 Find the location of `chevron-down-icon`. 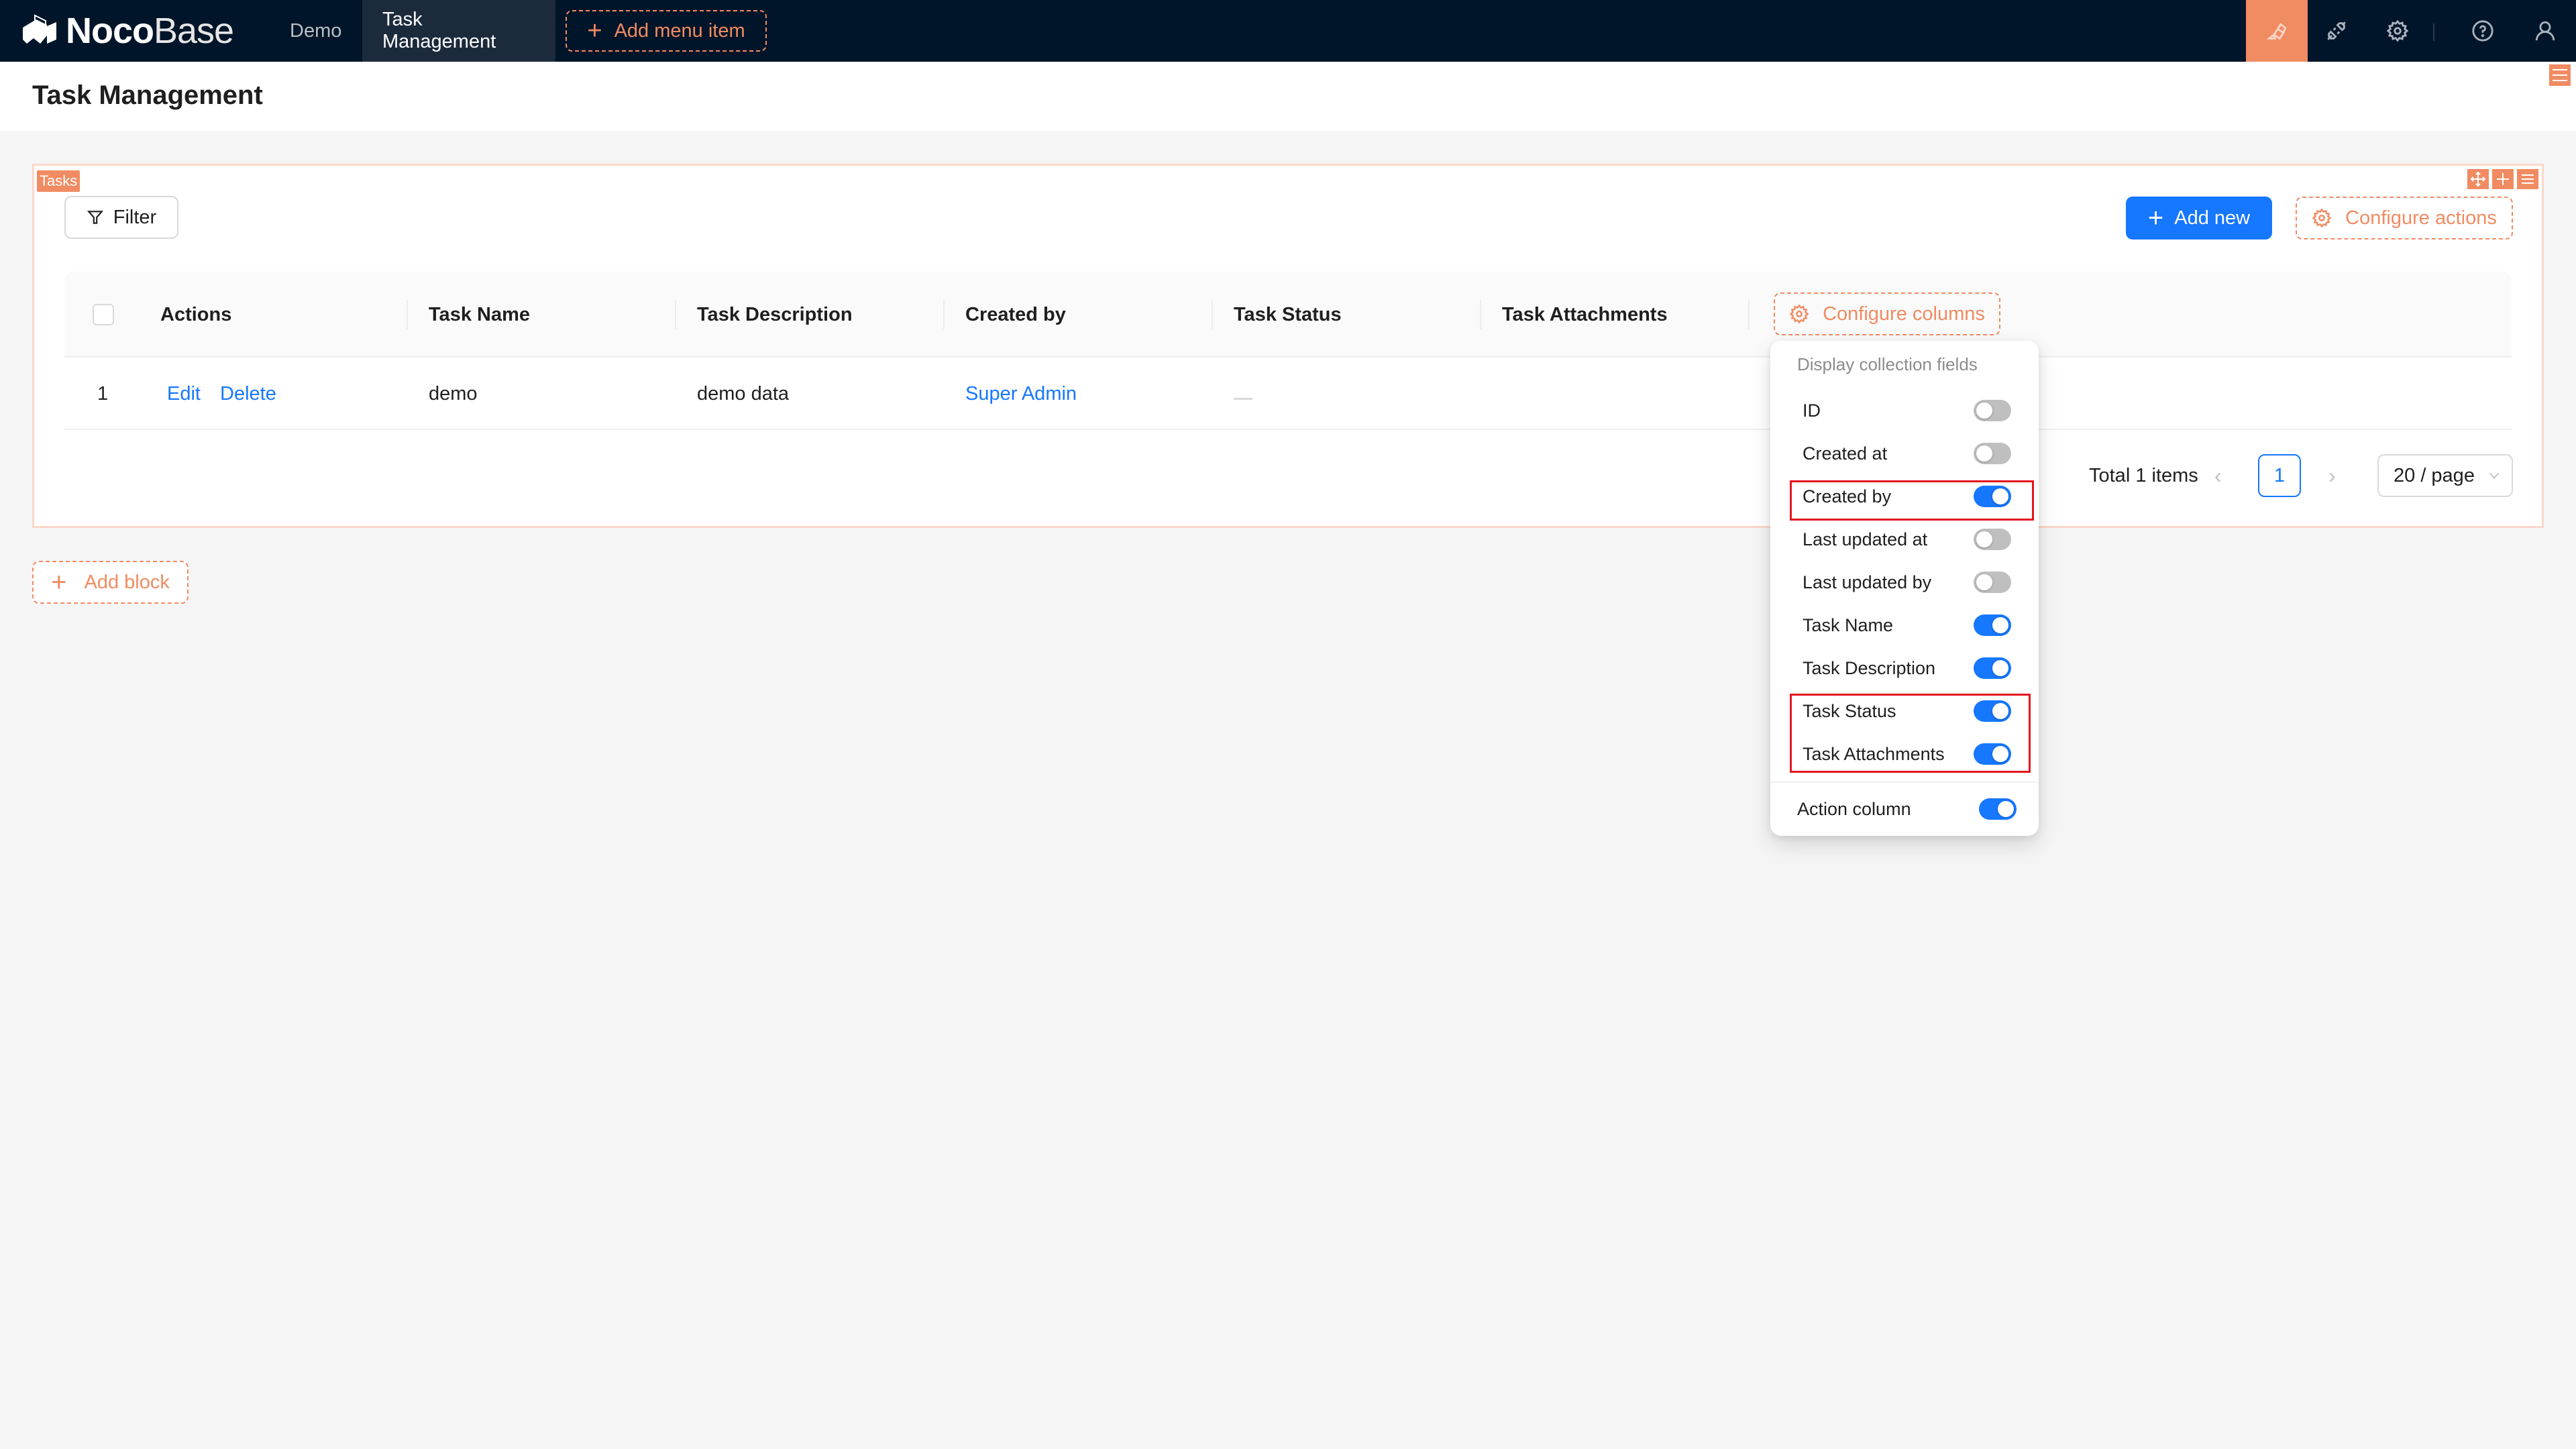

chevron-down-icon is located at coordinates (2494, 476).